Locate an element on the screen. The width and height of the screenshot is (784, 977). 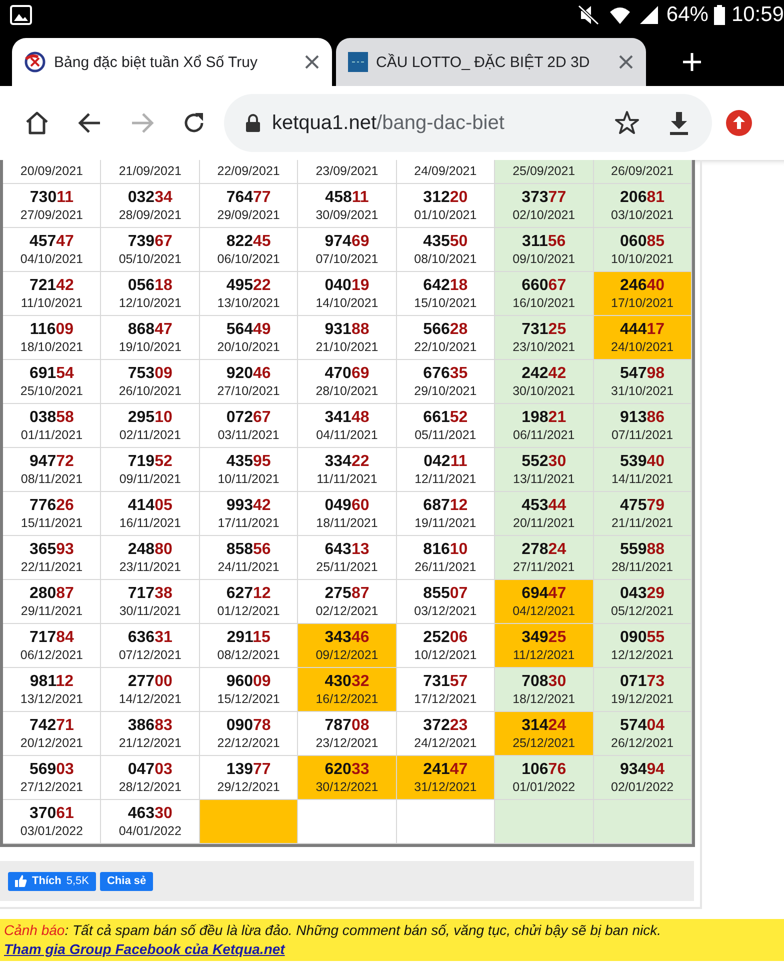
result-number: 99342 is located at coordinates (248, 505).